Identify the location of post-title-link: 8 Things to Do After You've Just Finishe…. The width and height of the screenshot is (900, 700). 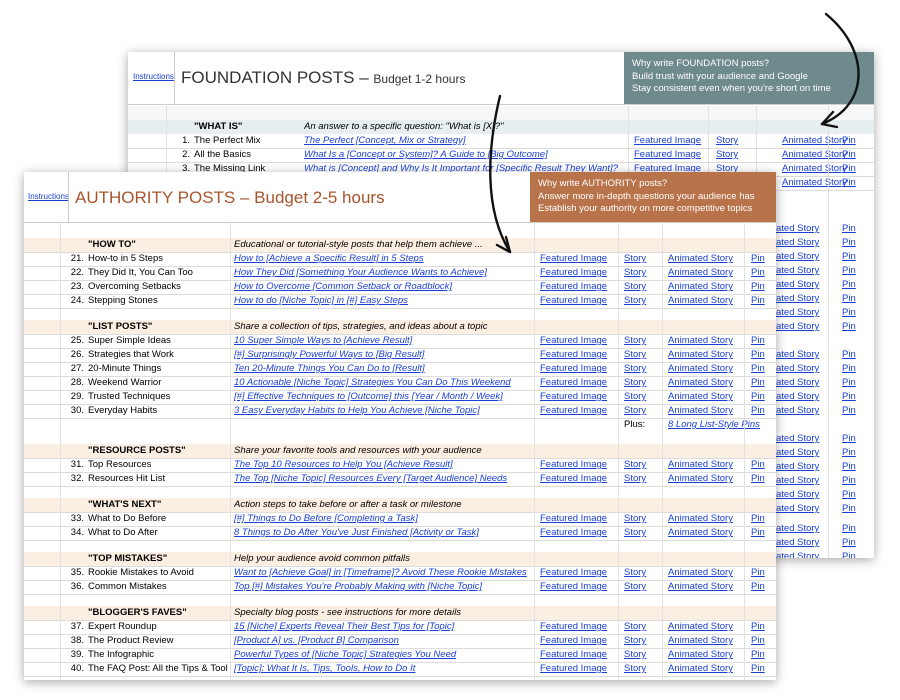
(382, 533).